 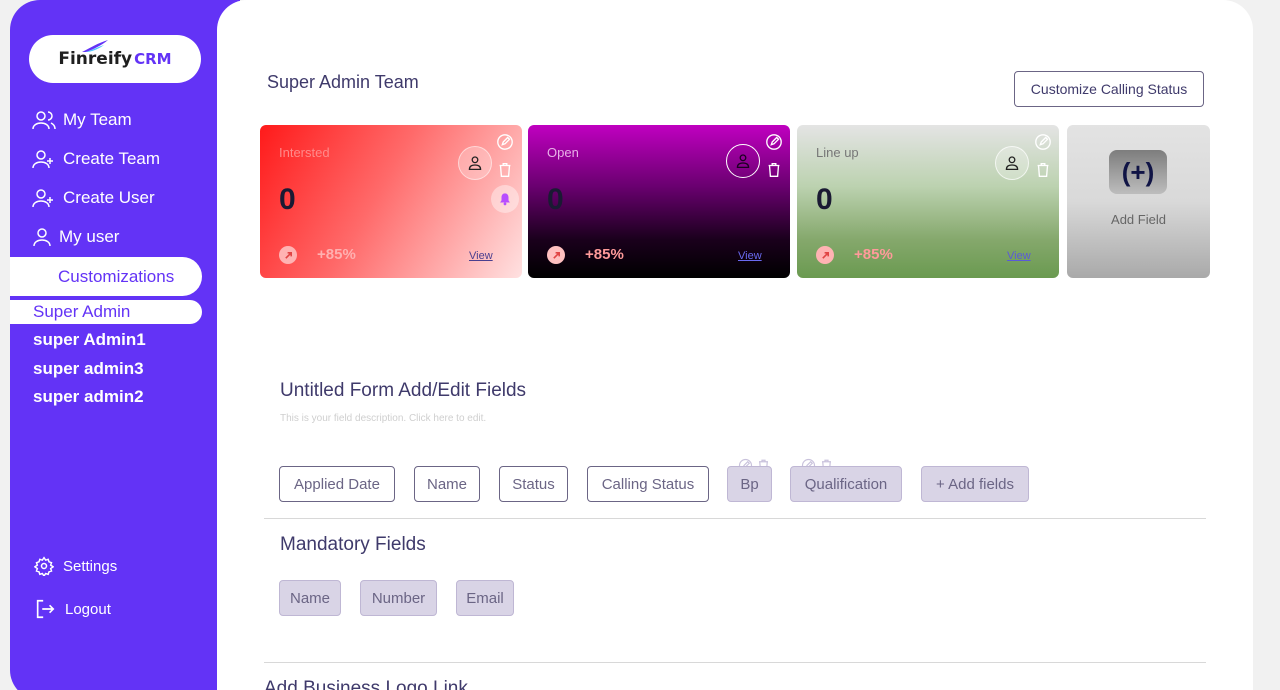 I want to click on sub-item-super-admin3: super admin3, so click(x=88, y=369).